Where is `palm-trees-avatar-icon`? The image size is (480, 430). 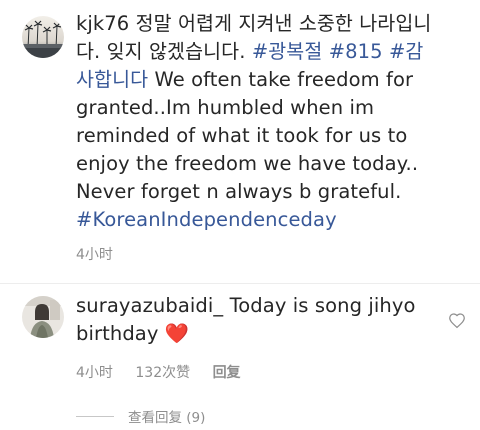 palm-trees-avatar-icon is located at coordinates (43, 37).